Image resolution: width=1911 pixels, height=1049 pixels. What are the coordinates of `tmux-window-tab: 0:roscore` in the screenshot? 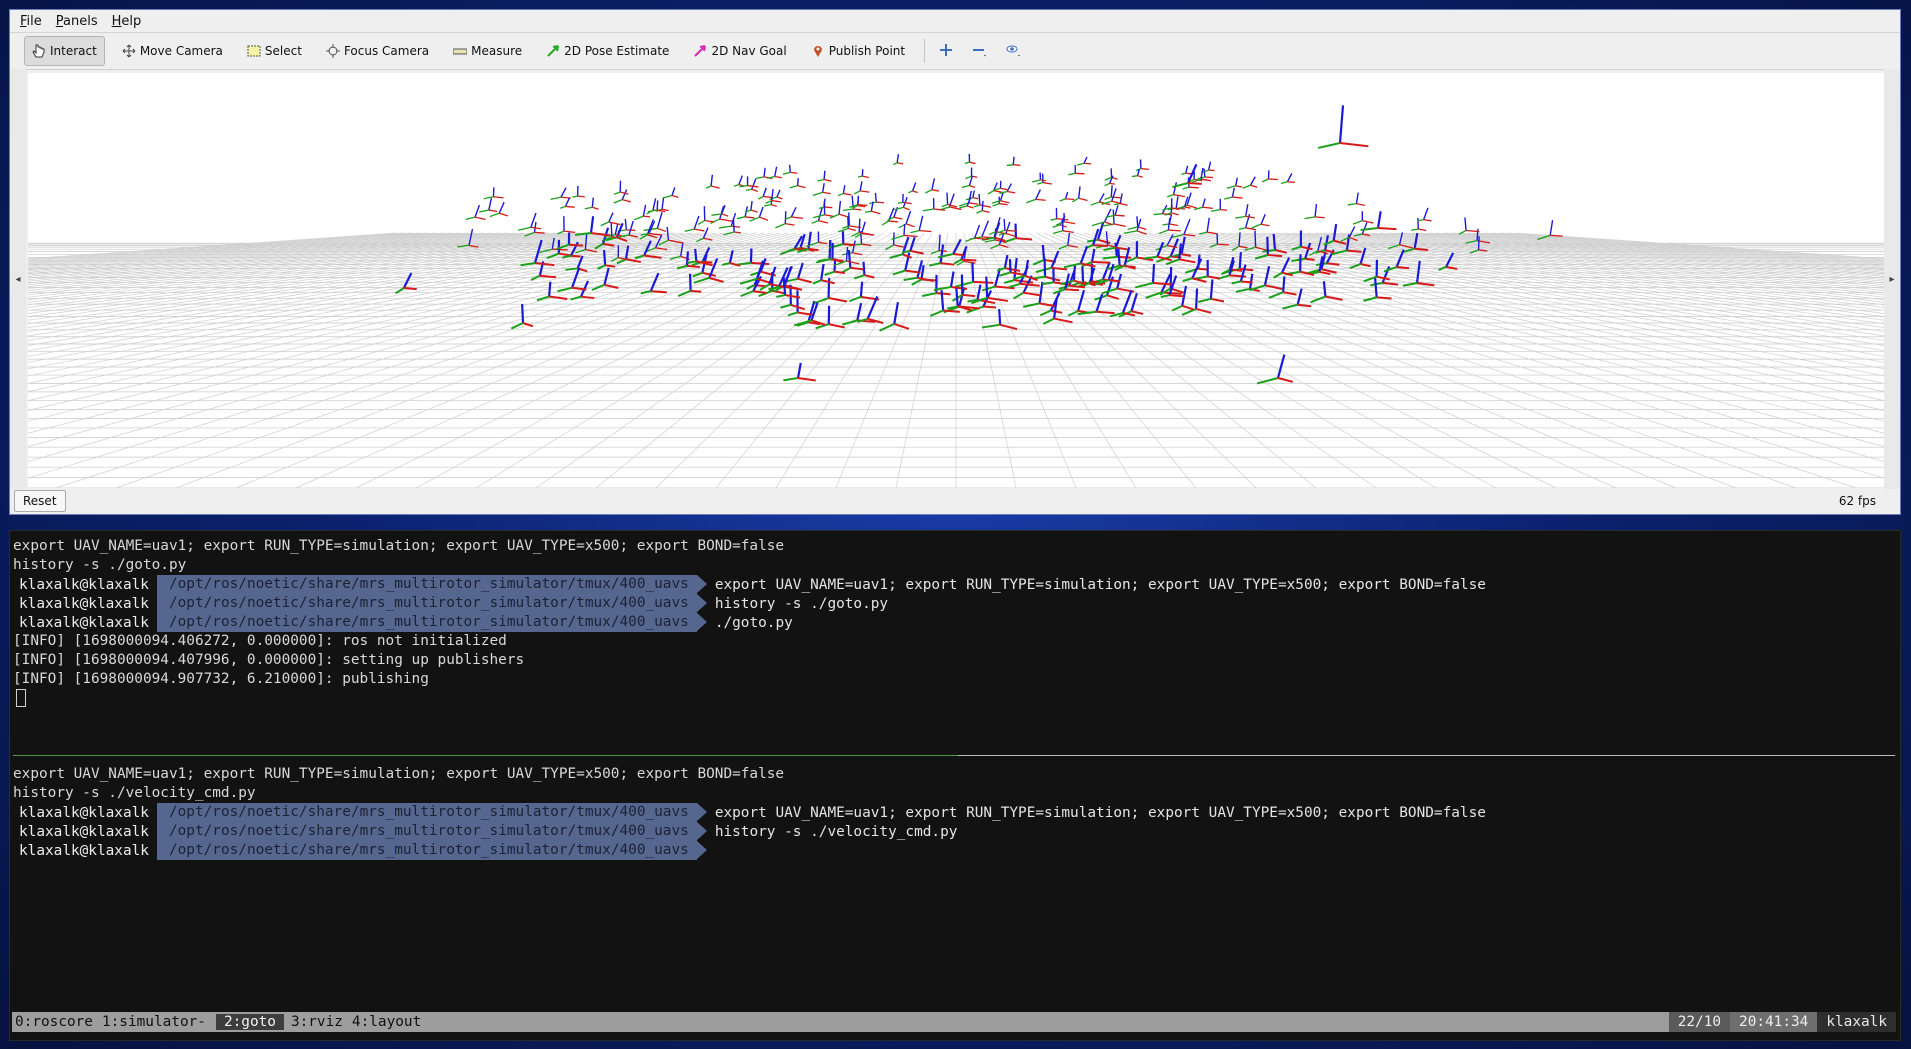 It's located at (55, 1022).